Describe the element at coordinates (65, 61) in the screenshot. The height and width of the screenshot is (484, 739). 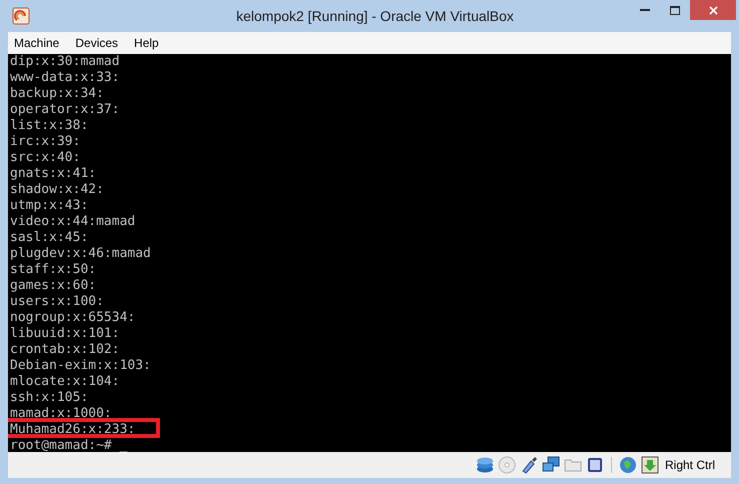
I see `terminal-line: dip:x:30:mamad` at that location.